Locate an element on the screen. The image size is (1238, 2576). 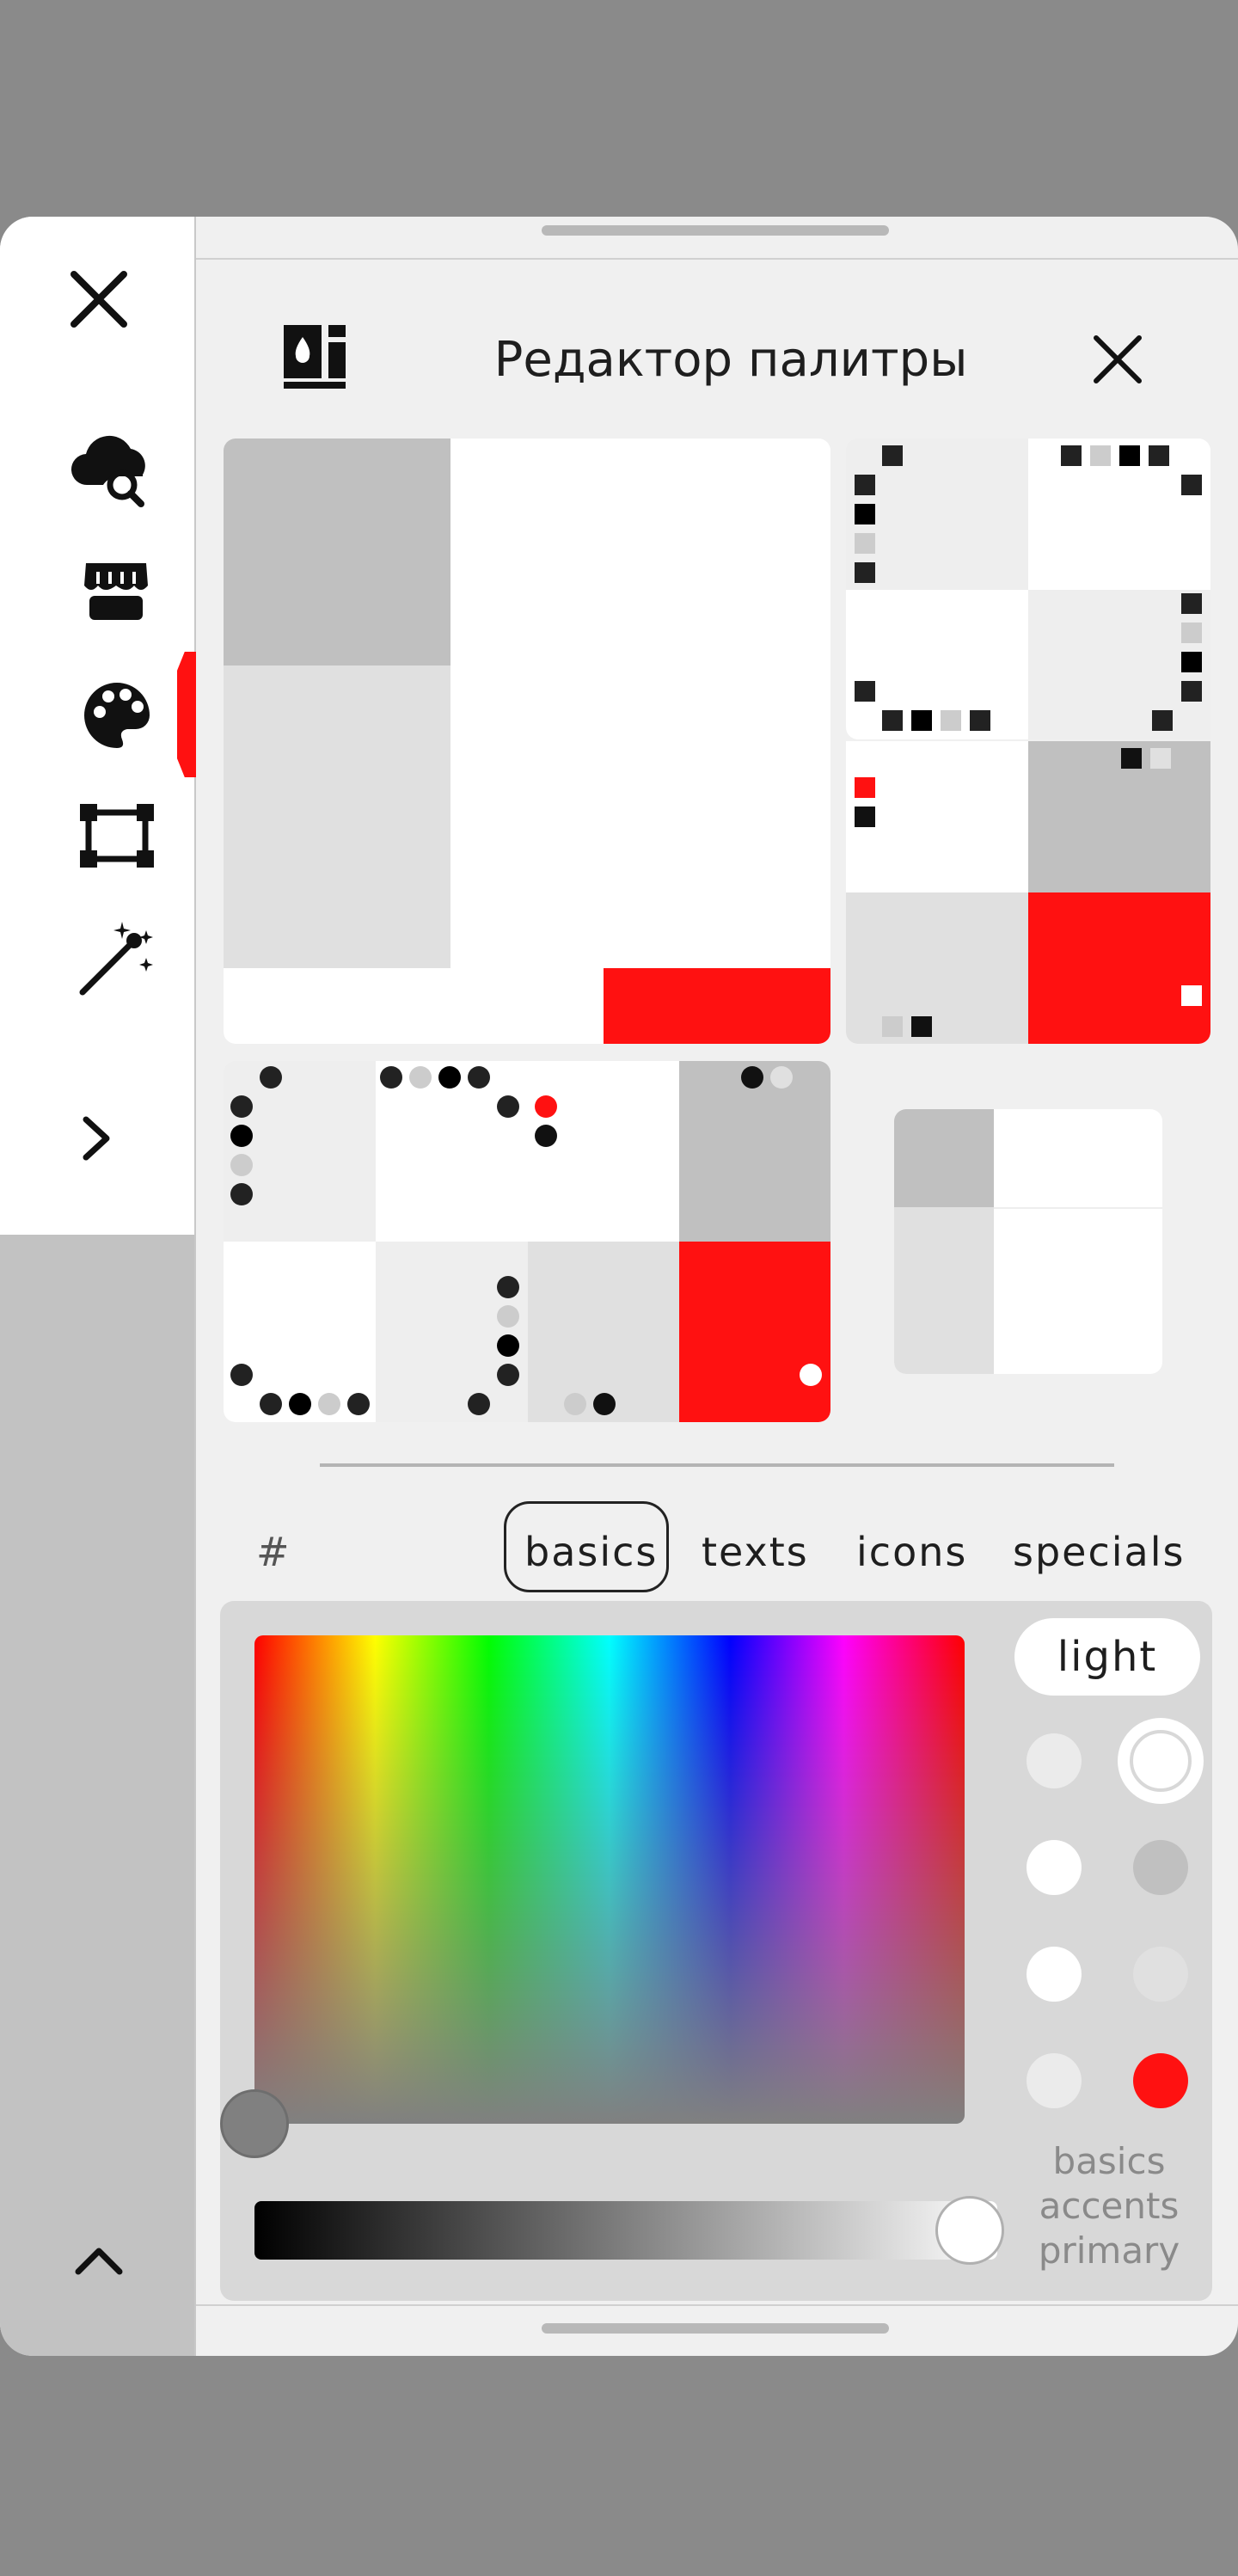
hue-saturation-field is located at coordinates (609, 1879).